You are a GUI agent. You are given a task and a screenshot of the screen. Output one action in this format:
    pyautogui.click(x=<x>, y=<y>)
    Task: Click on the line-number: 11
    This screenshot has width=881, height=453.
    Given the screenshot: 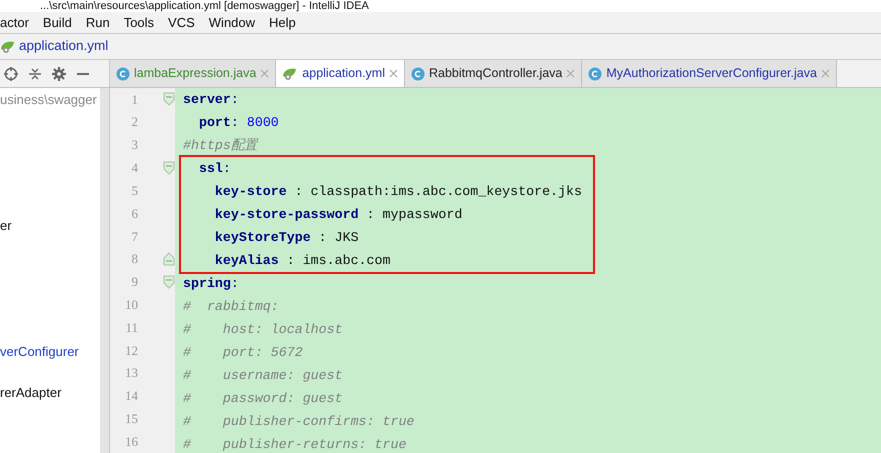 What is the action you would take?
    pyautogui.click(x=131, y=327)
    